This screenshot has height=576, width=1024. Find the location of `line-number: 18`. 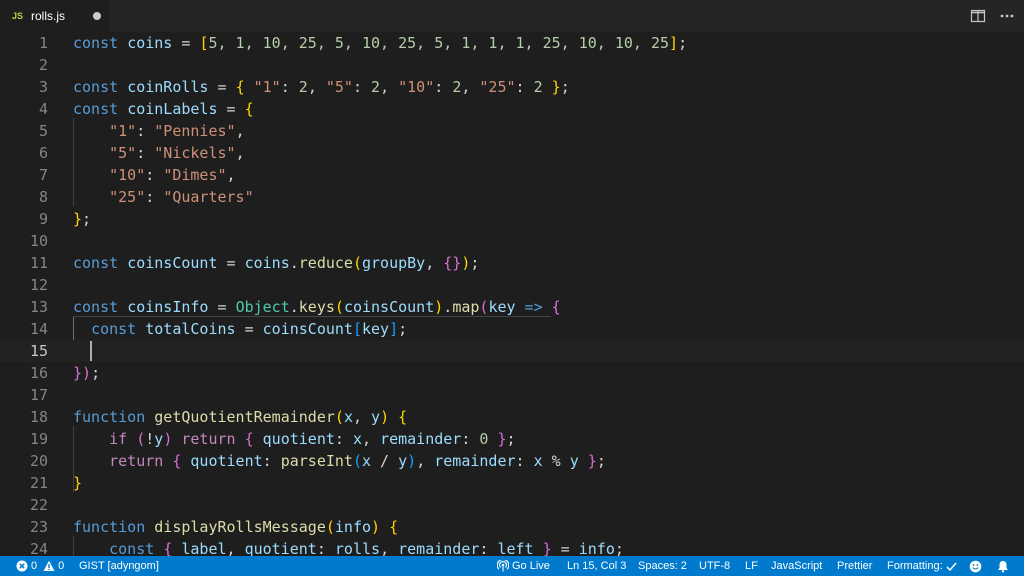

line-number: 18 is located at coordinates (38, 417).